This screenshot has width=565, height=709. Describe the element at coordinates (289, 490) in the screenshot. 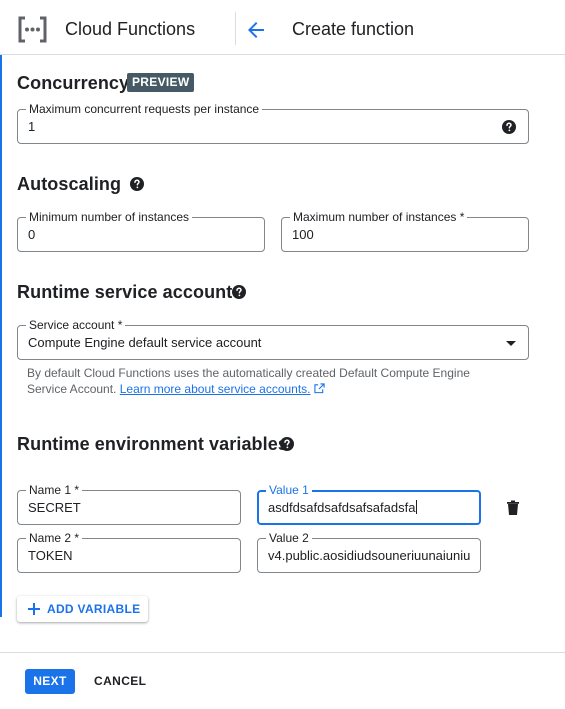

I see `env-value-1-label: Value 1` at that location.